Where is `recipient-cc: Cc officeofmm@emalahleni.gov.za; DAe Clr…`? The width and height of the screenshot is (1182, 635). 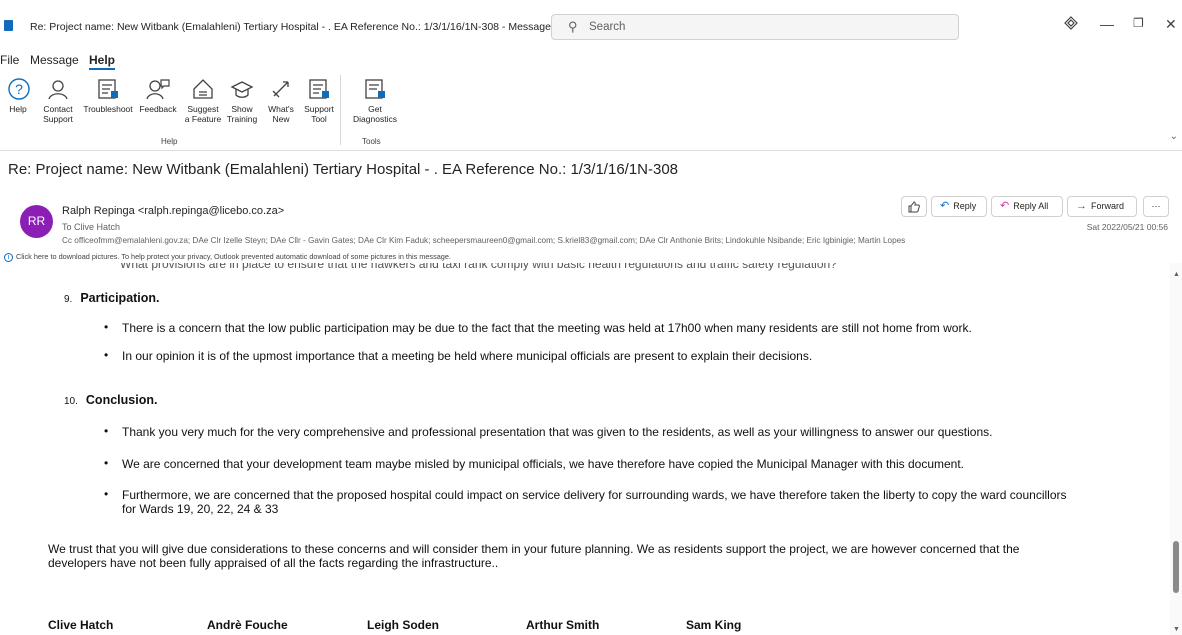
recipient-cc: Cc officeofmm@emalahleni.gov.za; DAe Clr… is located at coordinates (484, 240).